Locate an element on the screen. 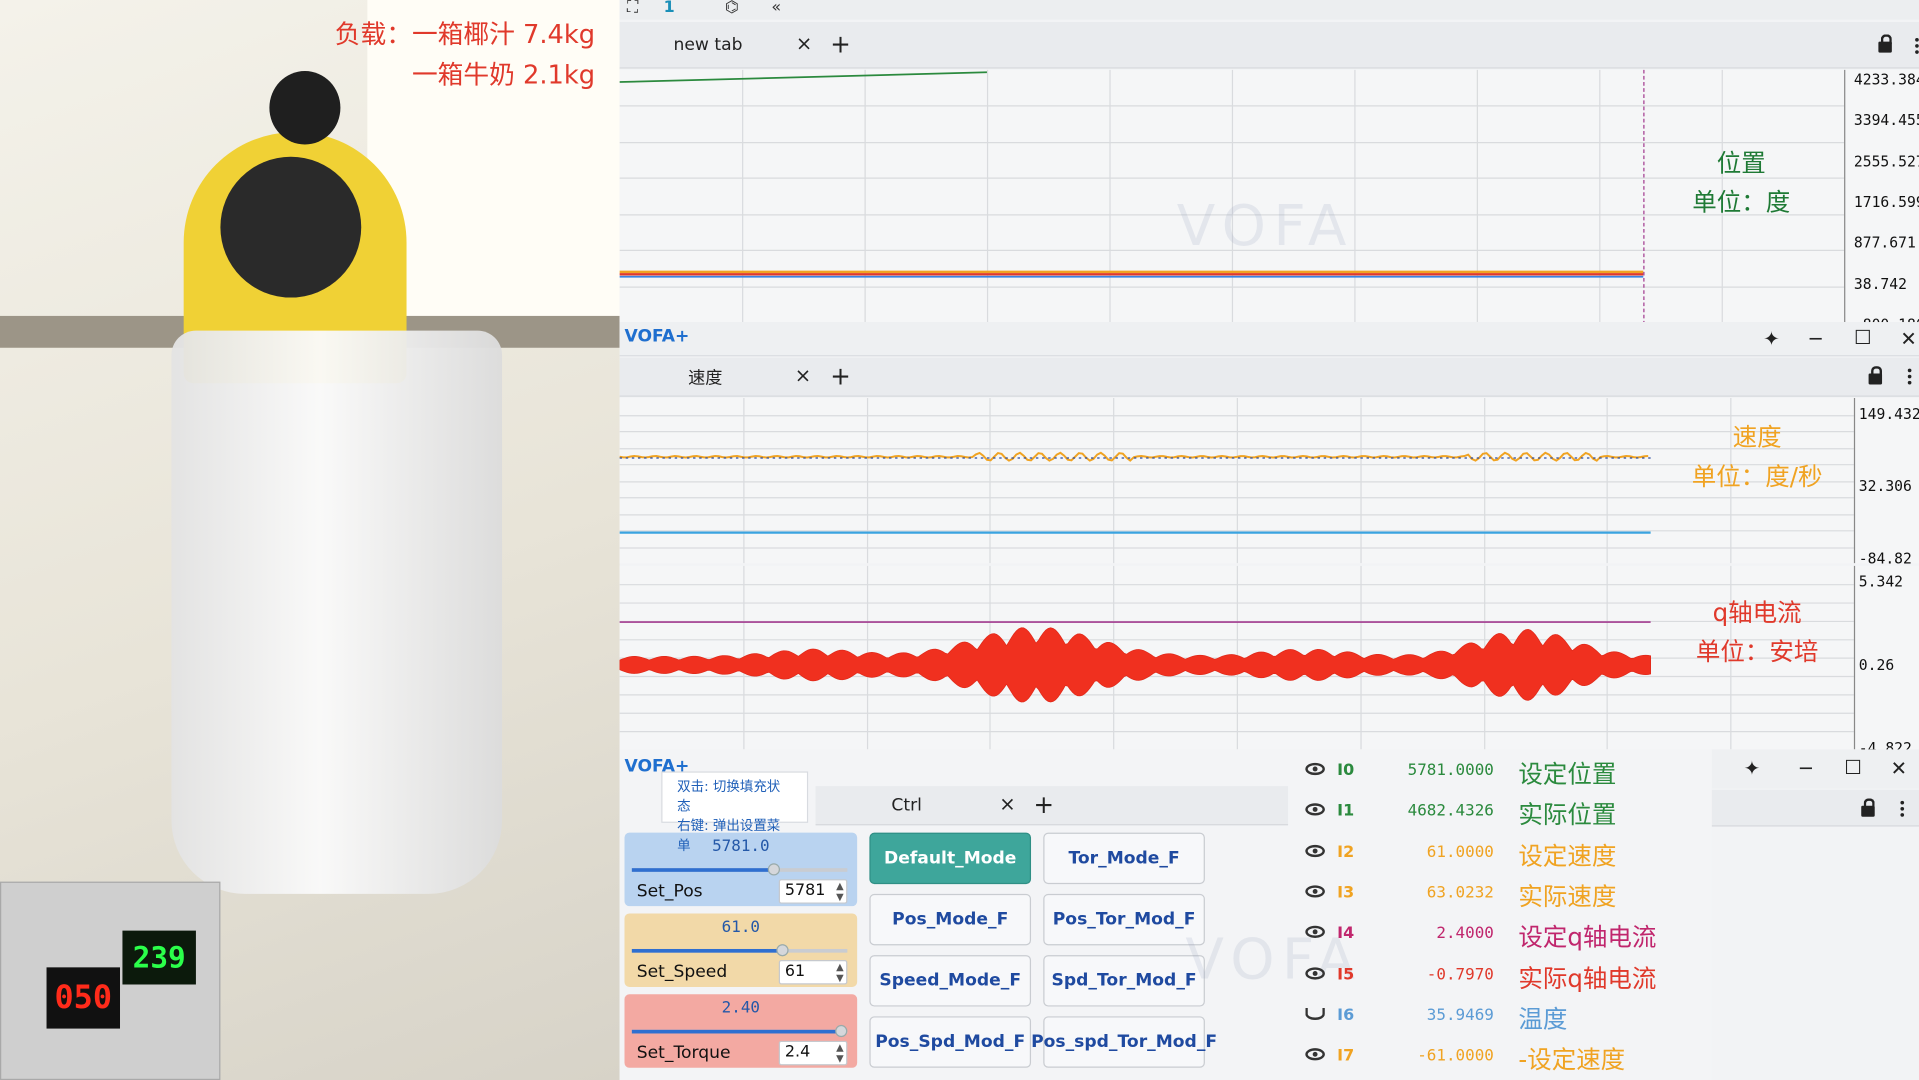  speed-plot: 149.432 32.306 -84.82 速度 单位：度/秒 is located at coordinates (1269, 482).